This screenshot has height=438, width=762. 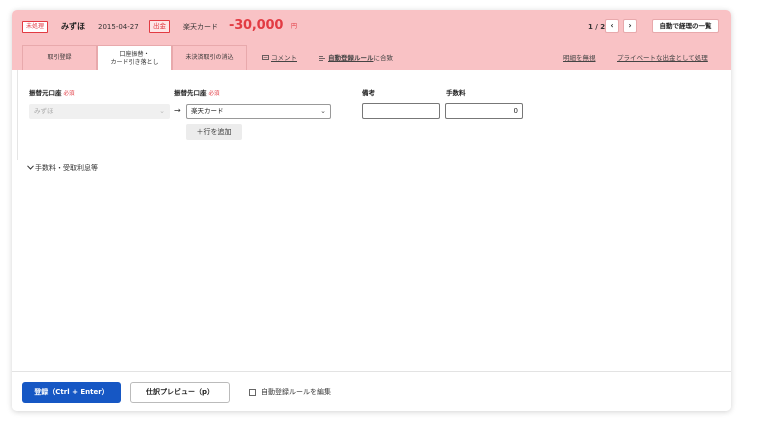 What do you see at coordinates (180, 392) in the screenshot?
I see `preview-button: 仕訳プレビュー（p）` at bounding box center [180, 392].